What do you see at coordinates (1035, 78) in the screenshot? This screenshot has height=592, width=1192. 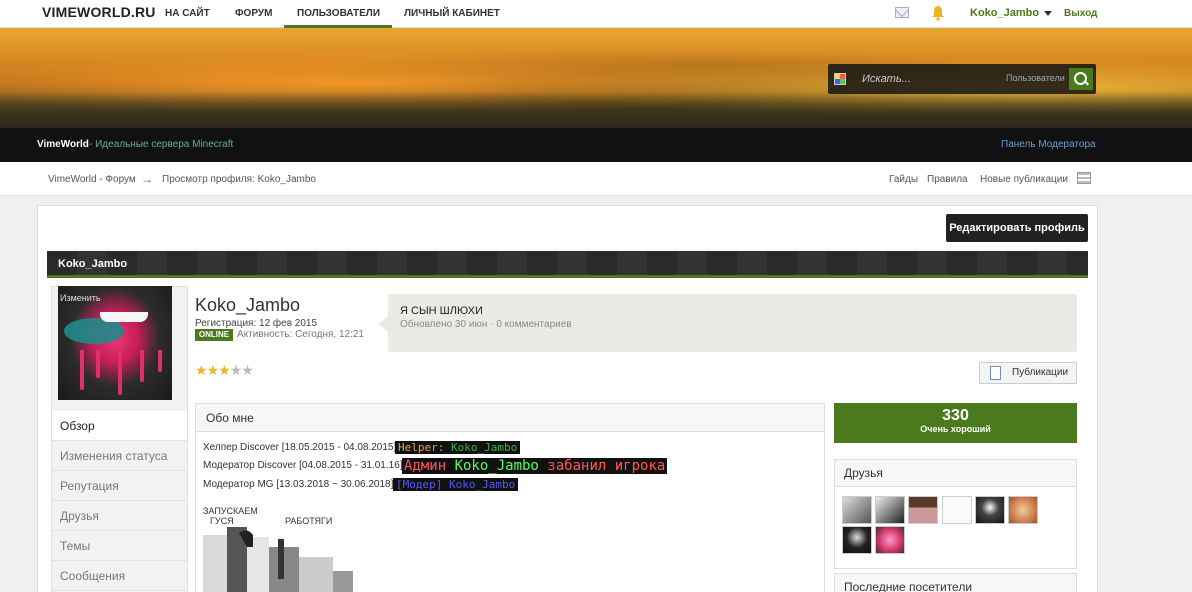 I see `search-scope-label: Пользователи` at bounding box center [1035, 78].